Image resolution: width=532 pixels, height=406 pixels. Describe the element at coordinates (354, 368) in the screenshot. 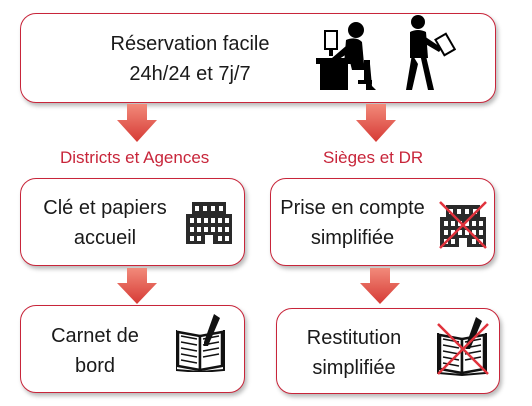

I see `right-box-2-line2: simplifiée` at that location.